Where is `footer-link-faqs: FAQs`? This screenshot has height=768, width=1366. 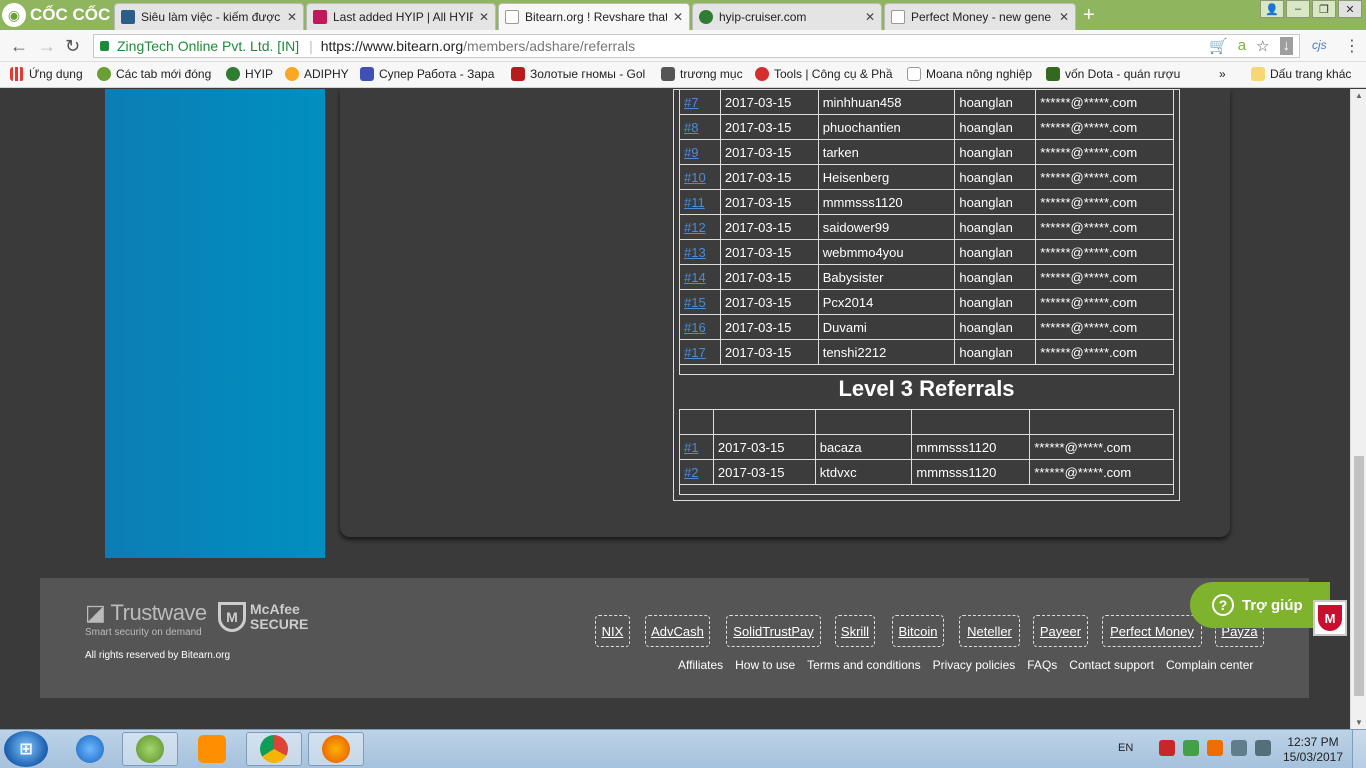 footer-link-faqs: FAQs is located at coordinates (1042, 665).